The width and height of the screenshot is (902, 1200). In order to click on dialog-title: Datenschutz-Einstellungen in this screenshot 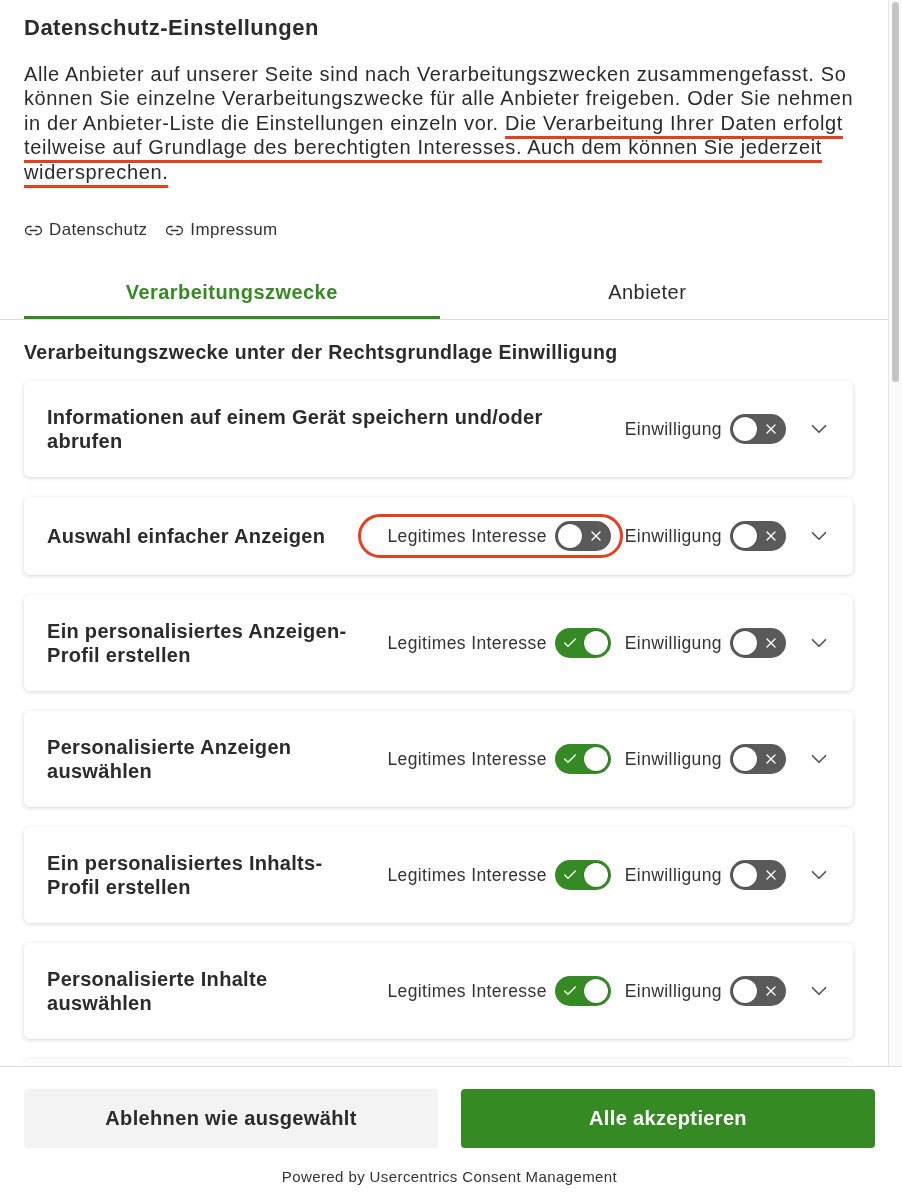, I will do `click(172, 28)`.